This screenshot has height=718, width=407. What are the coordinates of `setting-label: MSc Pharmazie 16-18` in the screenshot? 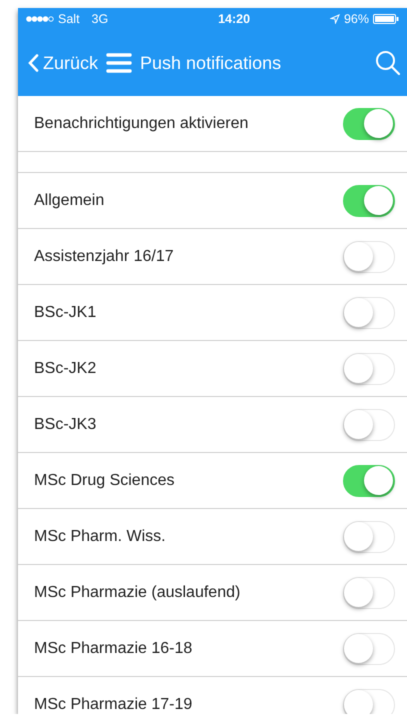 It's located at (113, 648).